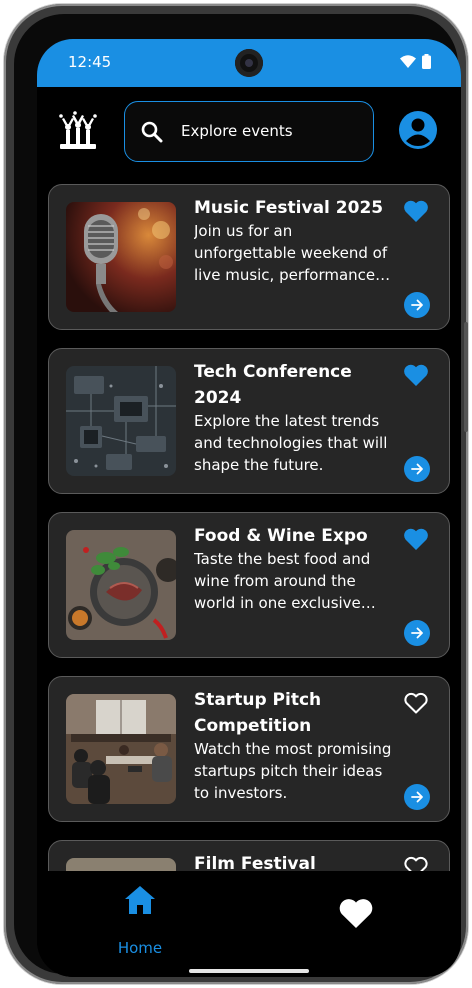 The width and height of the screenshot is (472, 988). Describe the element at coordinates (121, 257) in the screenshot. I see `event-image-microphone` at that location.